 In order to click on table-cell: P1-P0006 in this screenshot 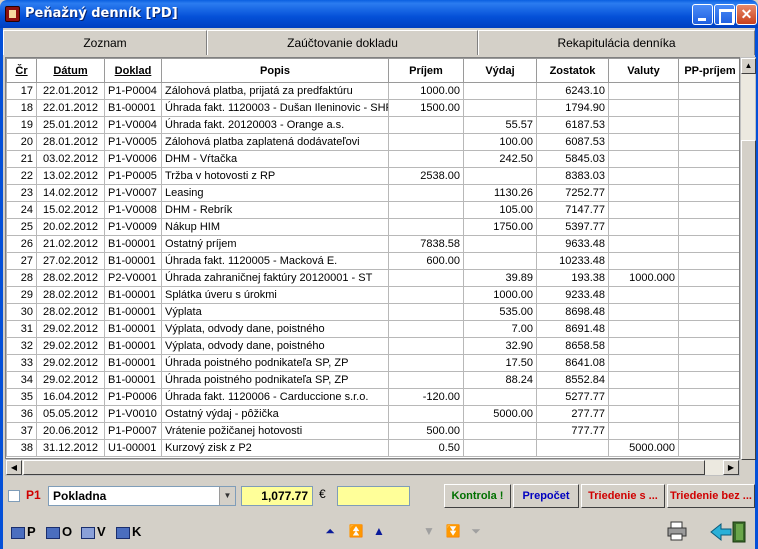, I will do `click(133, 397)`.